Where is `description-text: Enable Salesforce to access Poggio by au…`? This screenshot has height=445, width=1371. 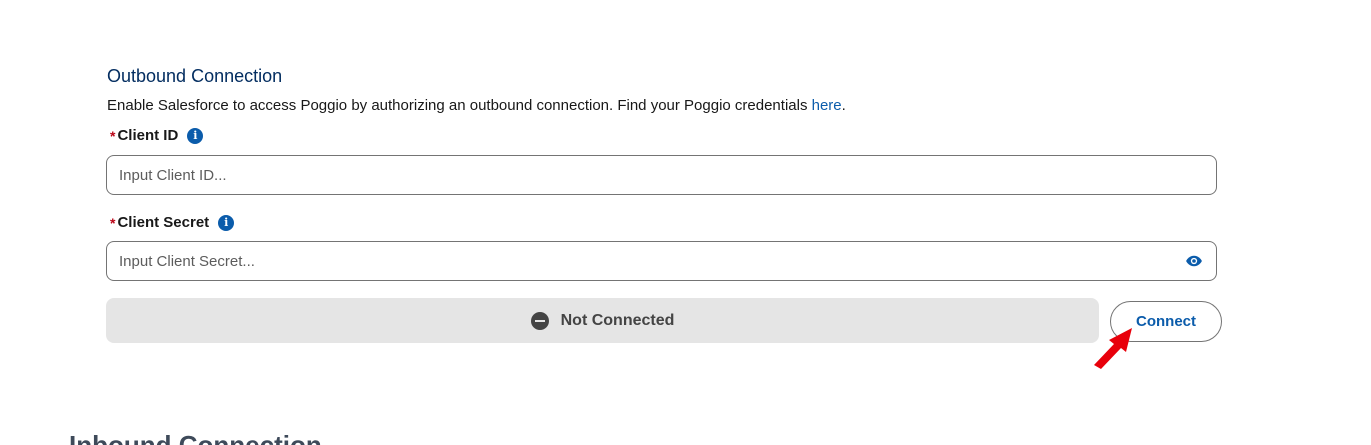
description-text: Enable Salesforce to access Poggio by au… is located at coordinates (459, 105).